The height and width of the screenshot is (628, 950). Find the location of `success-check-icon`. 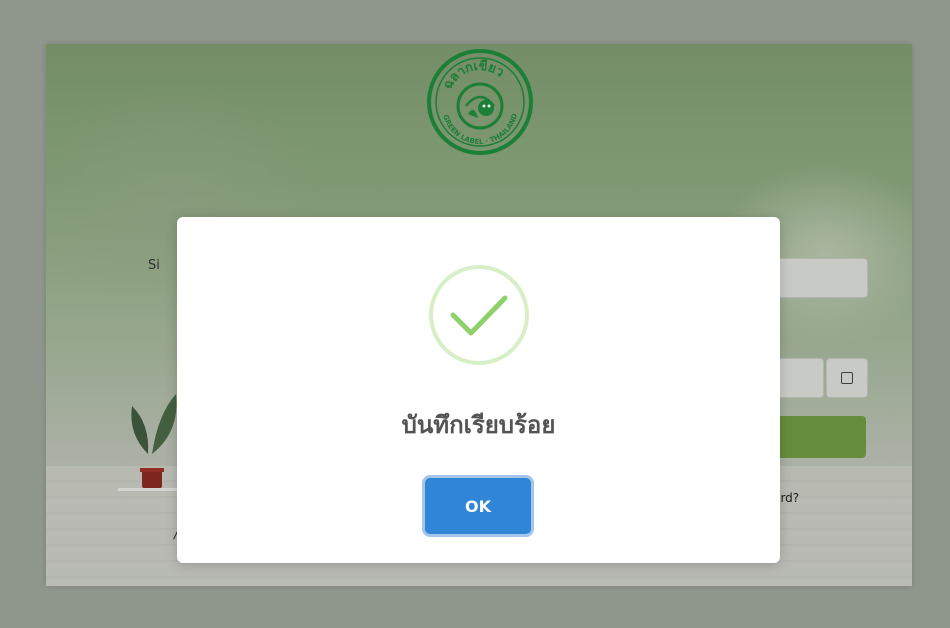

success-check-icon is located at coordinates (479, 315).